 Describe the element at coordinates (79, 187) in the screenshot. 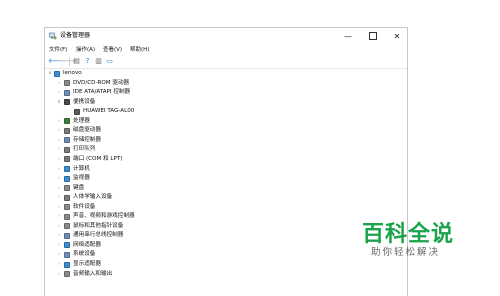

I see `tree-node-label: 键盘` at that location.